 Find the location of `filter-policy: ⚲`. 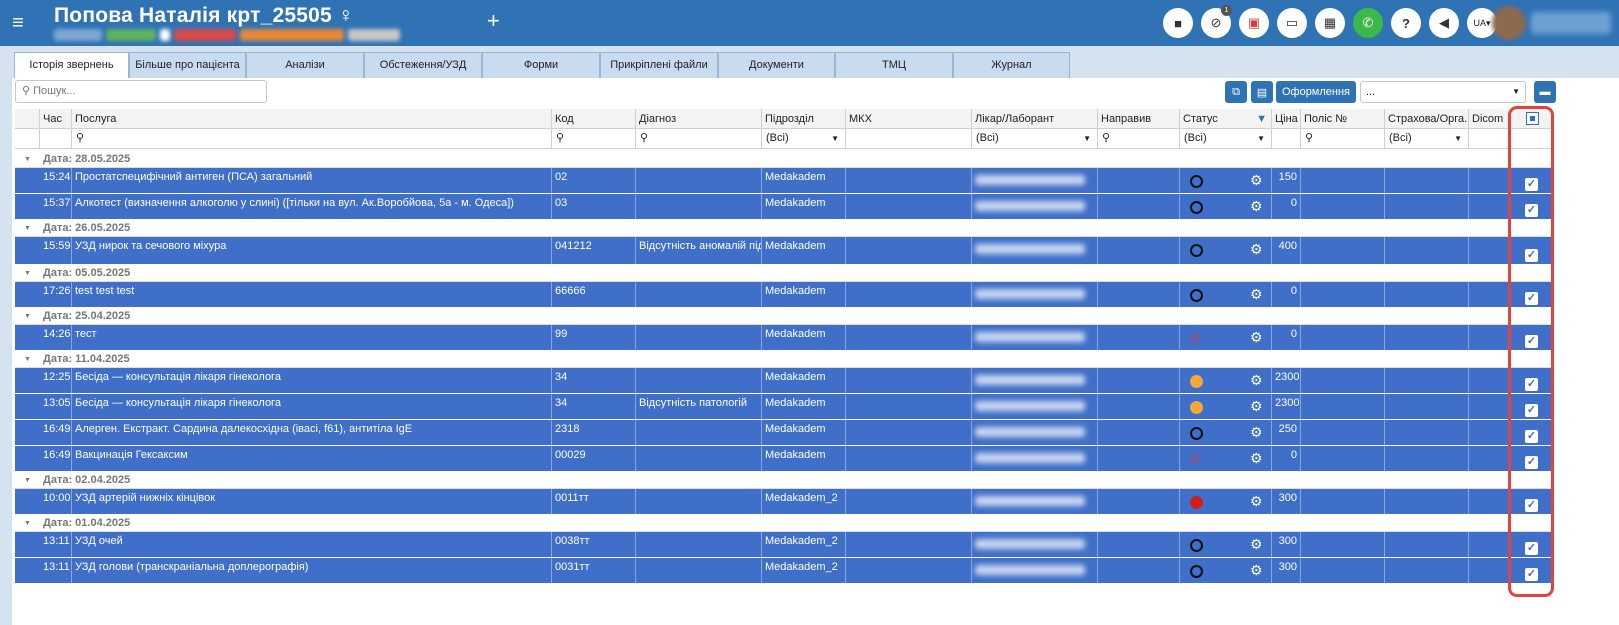

filter-policy: ⚲ is located at coordinates (1343, 139).